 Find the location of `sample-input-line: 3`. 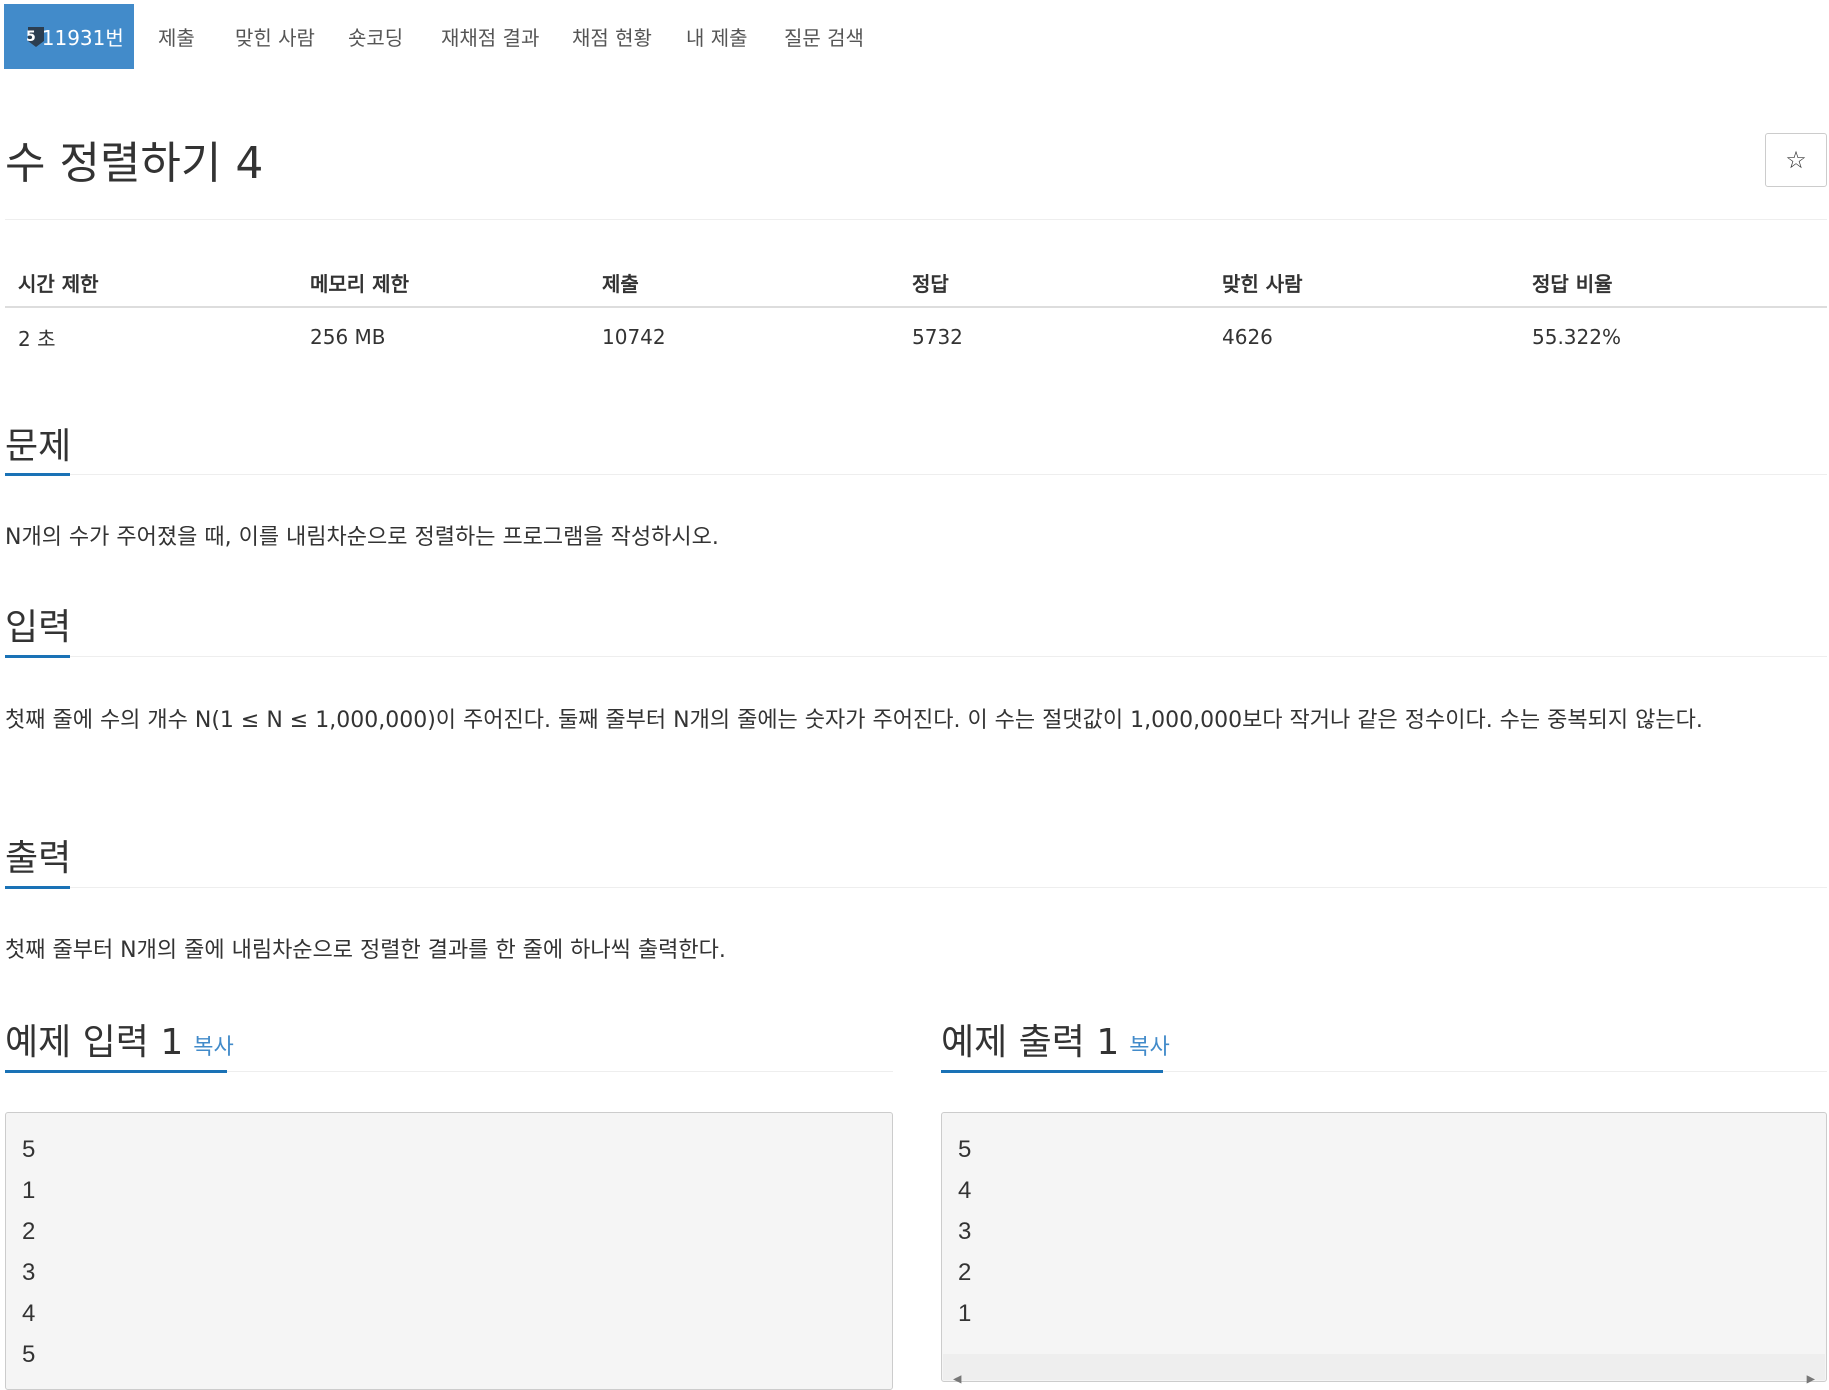

sample-input-line: 3 is located at coordinates (29, 1272).